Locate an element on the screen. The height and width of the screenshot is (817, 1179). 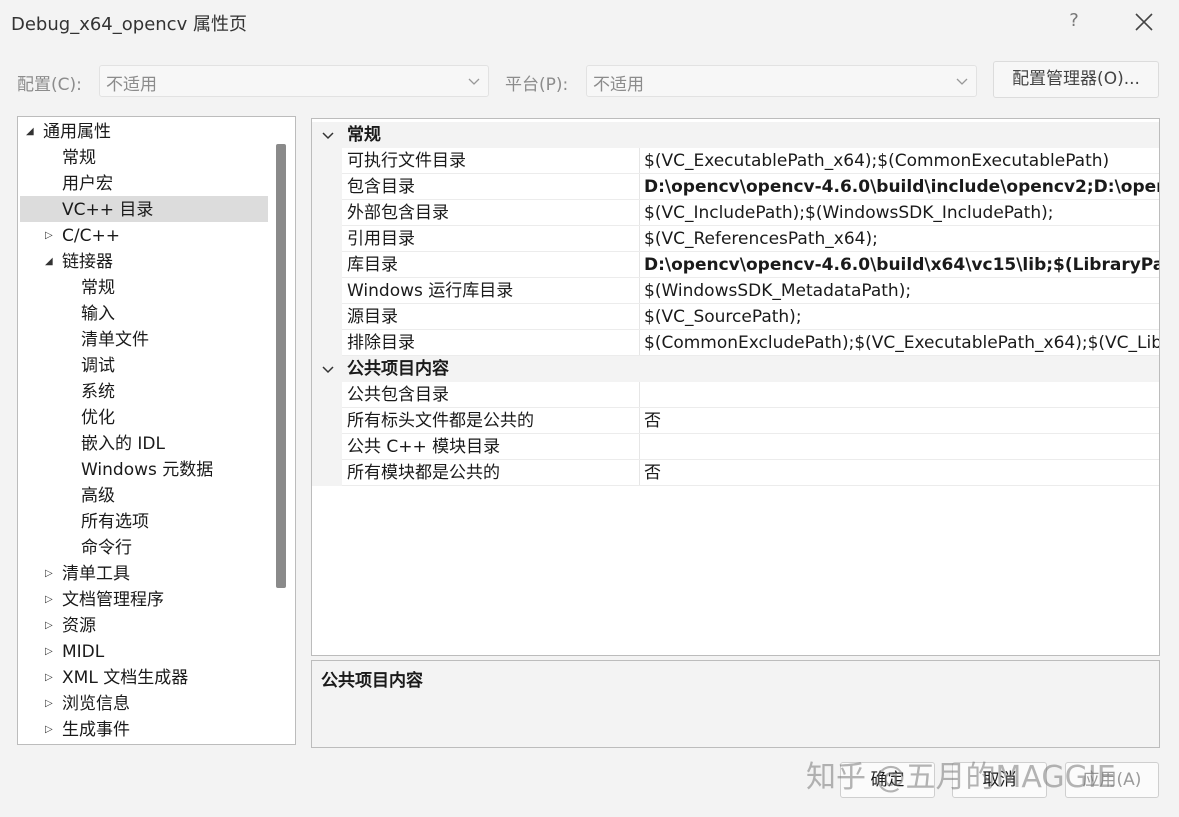
grid-row: 源目录 $(VC_SourcePath); is located at coordinates (735, 317).